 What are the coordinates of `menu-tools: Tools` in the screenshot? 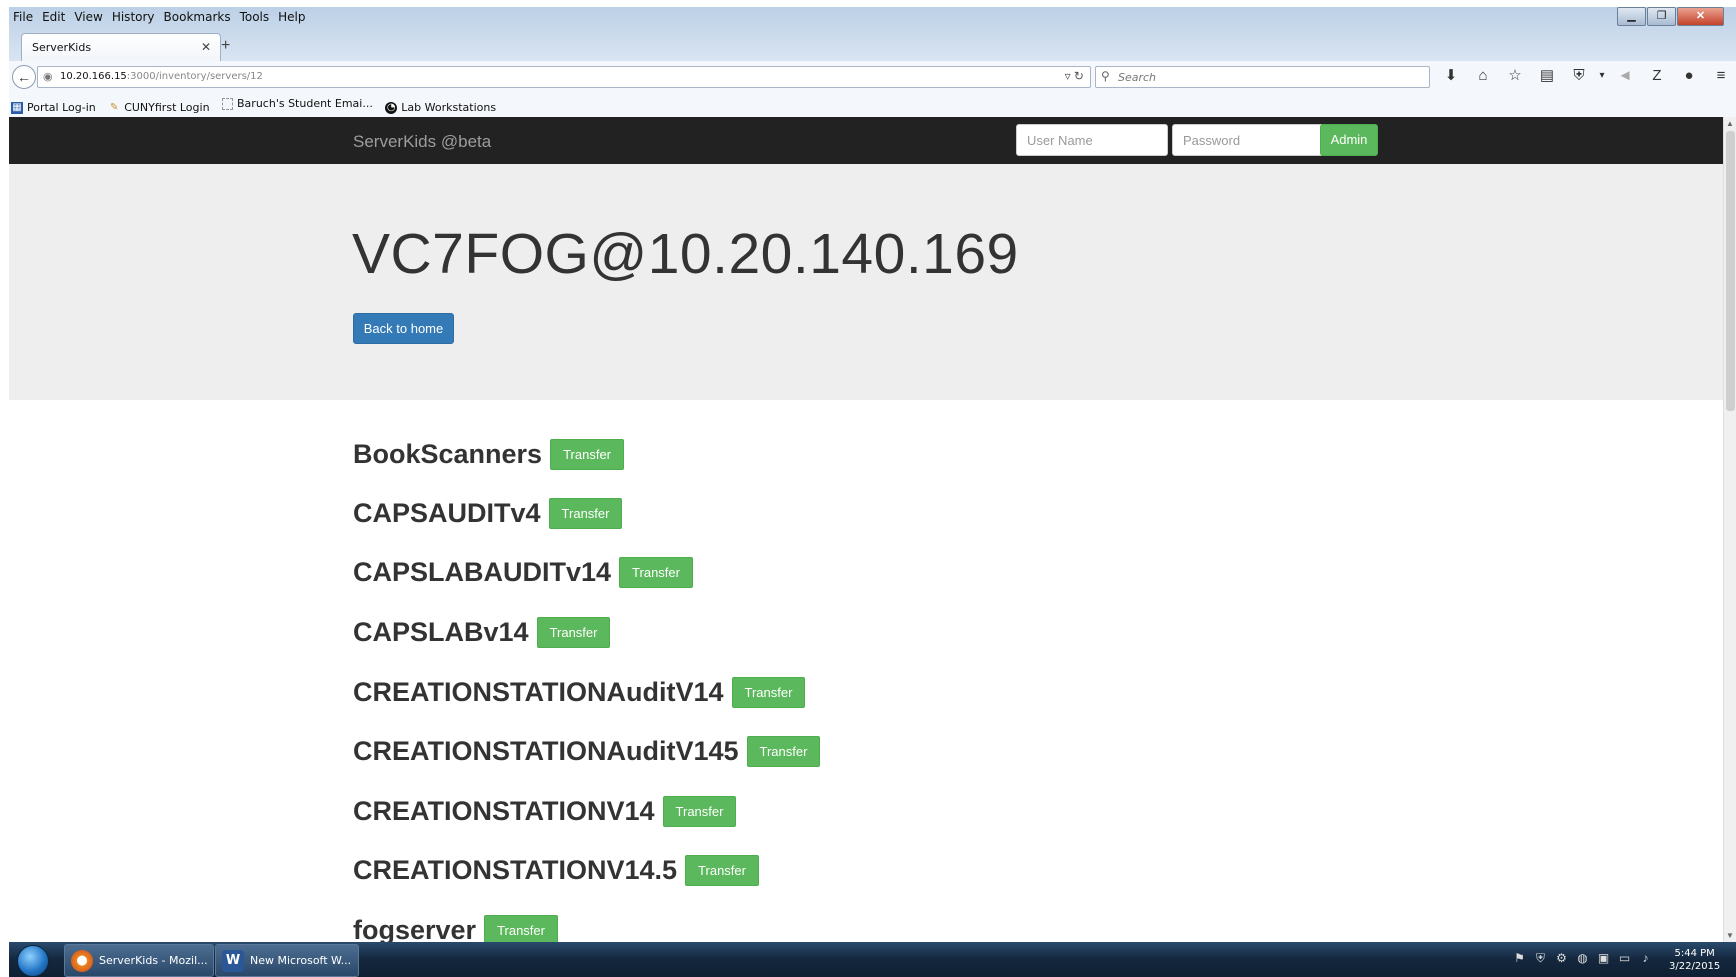 It's located at (255, 15).